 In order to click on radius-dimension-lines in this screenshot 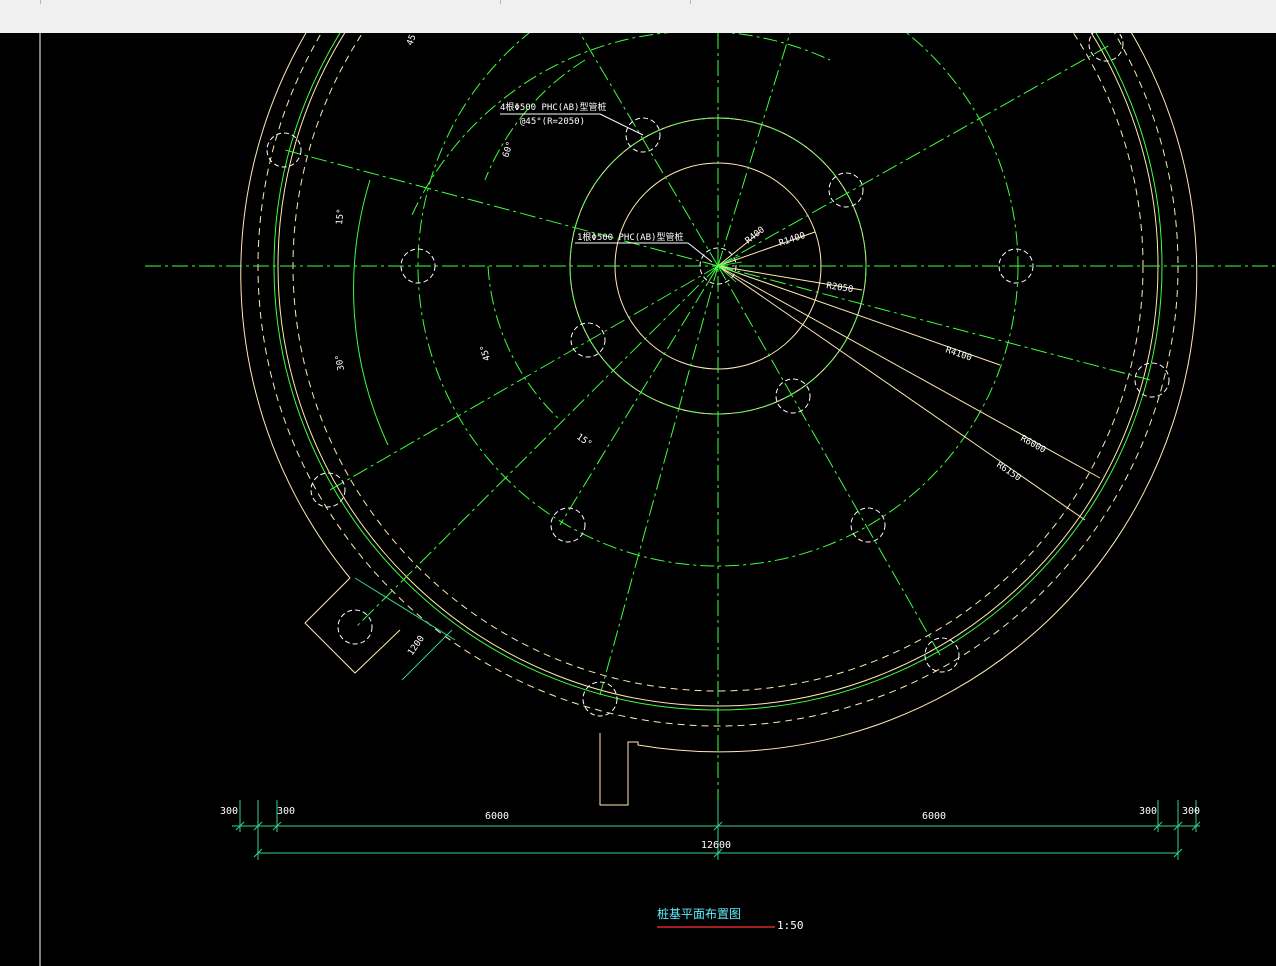, I will do `click(909, 376)`.